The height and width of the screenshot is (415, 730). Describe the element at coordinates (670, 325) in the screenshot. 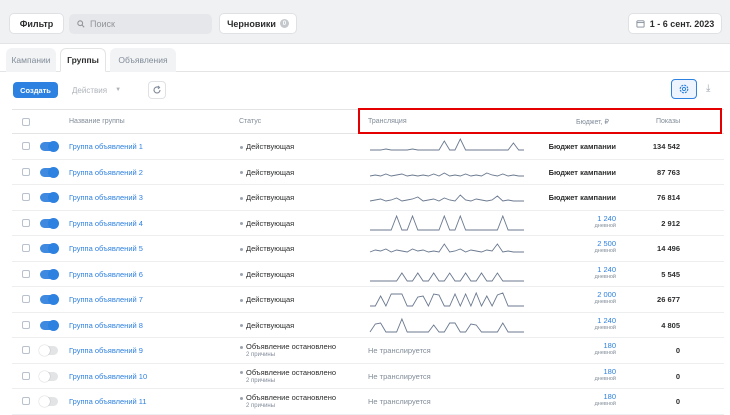

I see `shows-value: 4 805` at that location.